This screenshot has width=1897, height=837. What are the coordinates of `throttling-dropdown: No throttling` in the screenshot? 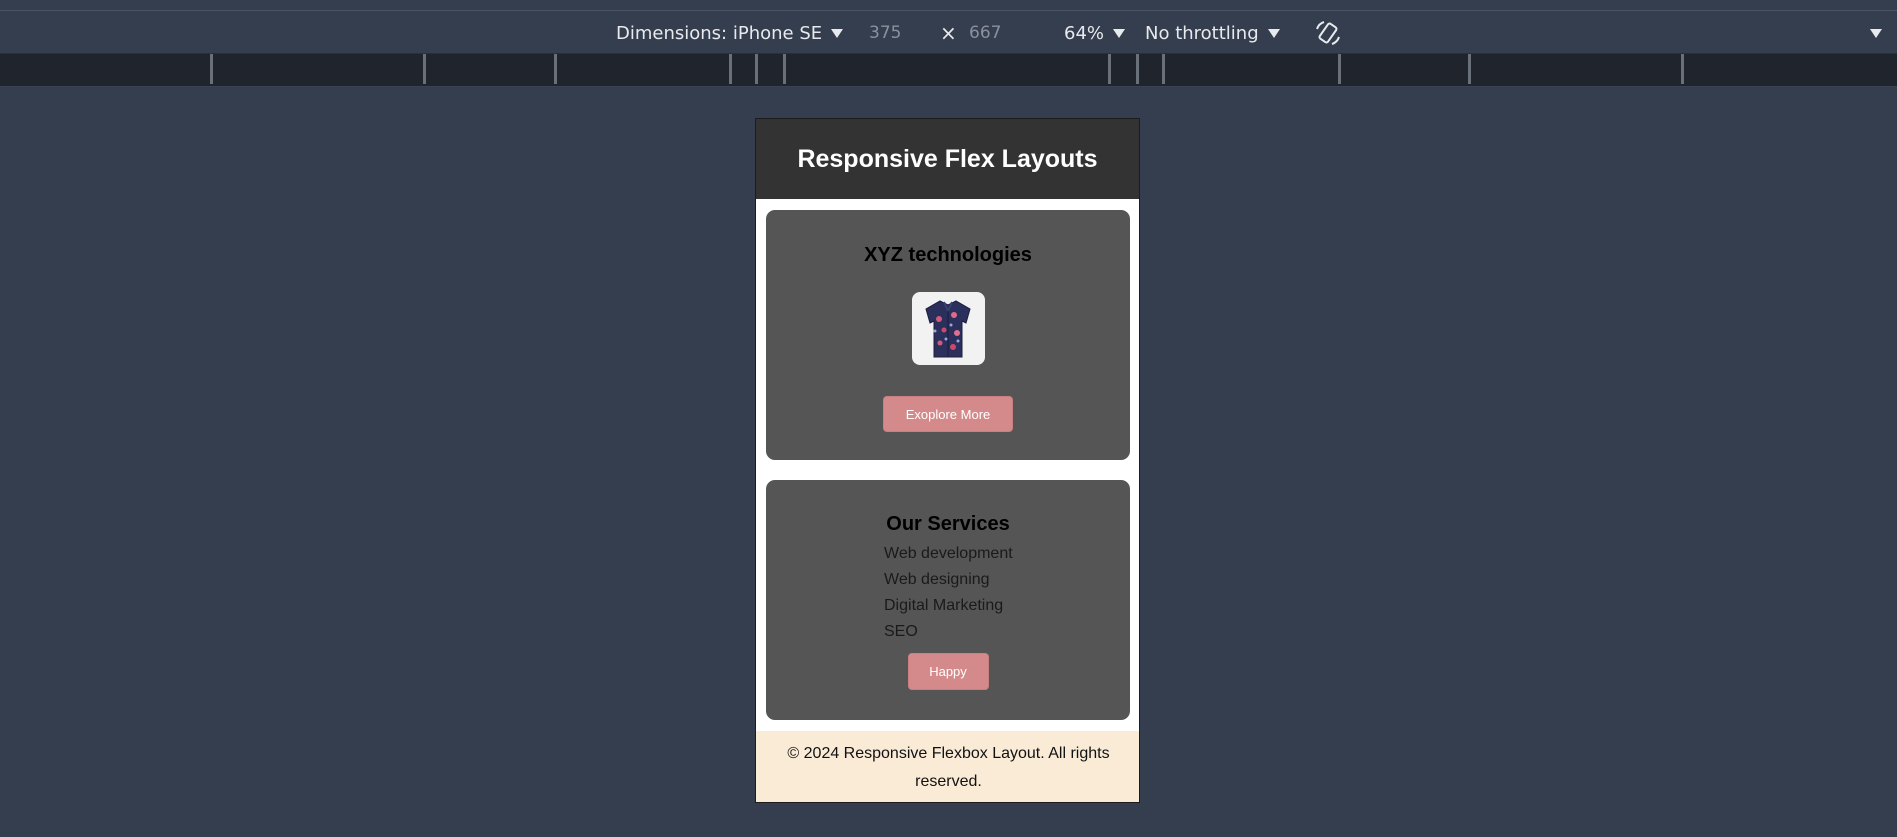 It's located at (1212, 33).